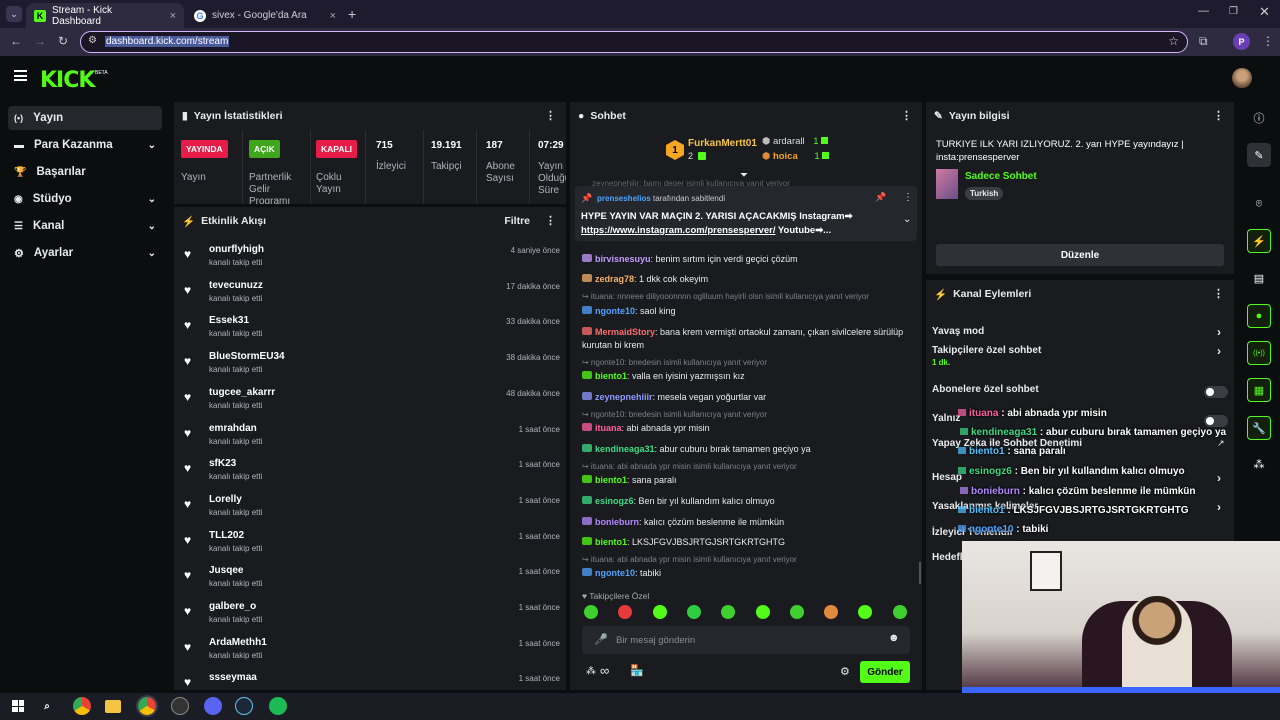 The image size is (1280, 720). What do you see at coordinates (247, 356) in the screenshot?
I see `activity-username: BlueStormEU34` at bounding box center [247, 356].